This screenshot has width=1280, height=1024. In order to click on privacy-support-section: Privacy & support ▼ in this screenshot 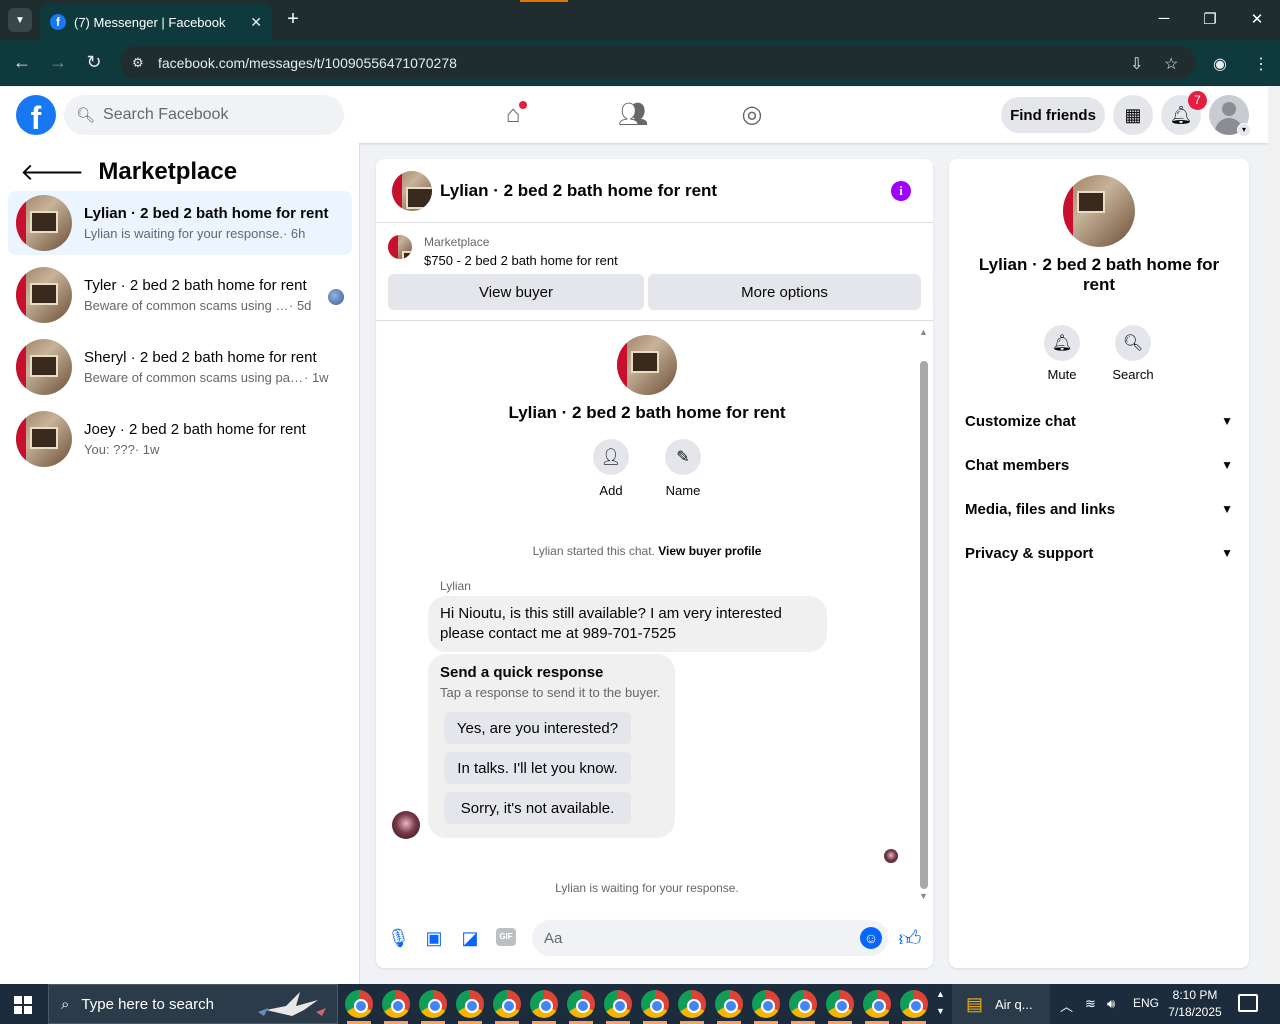, I will do `click(1099, 553)`.